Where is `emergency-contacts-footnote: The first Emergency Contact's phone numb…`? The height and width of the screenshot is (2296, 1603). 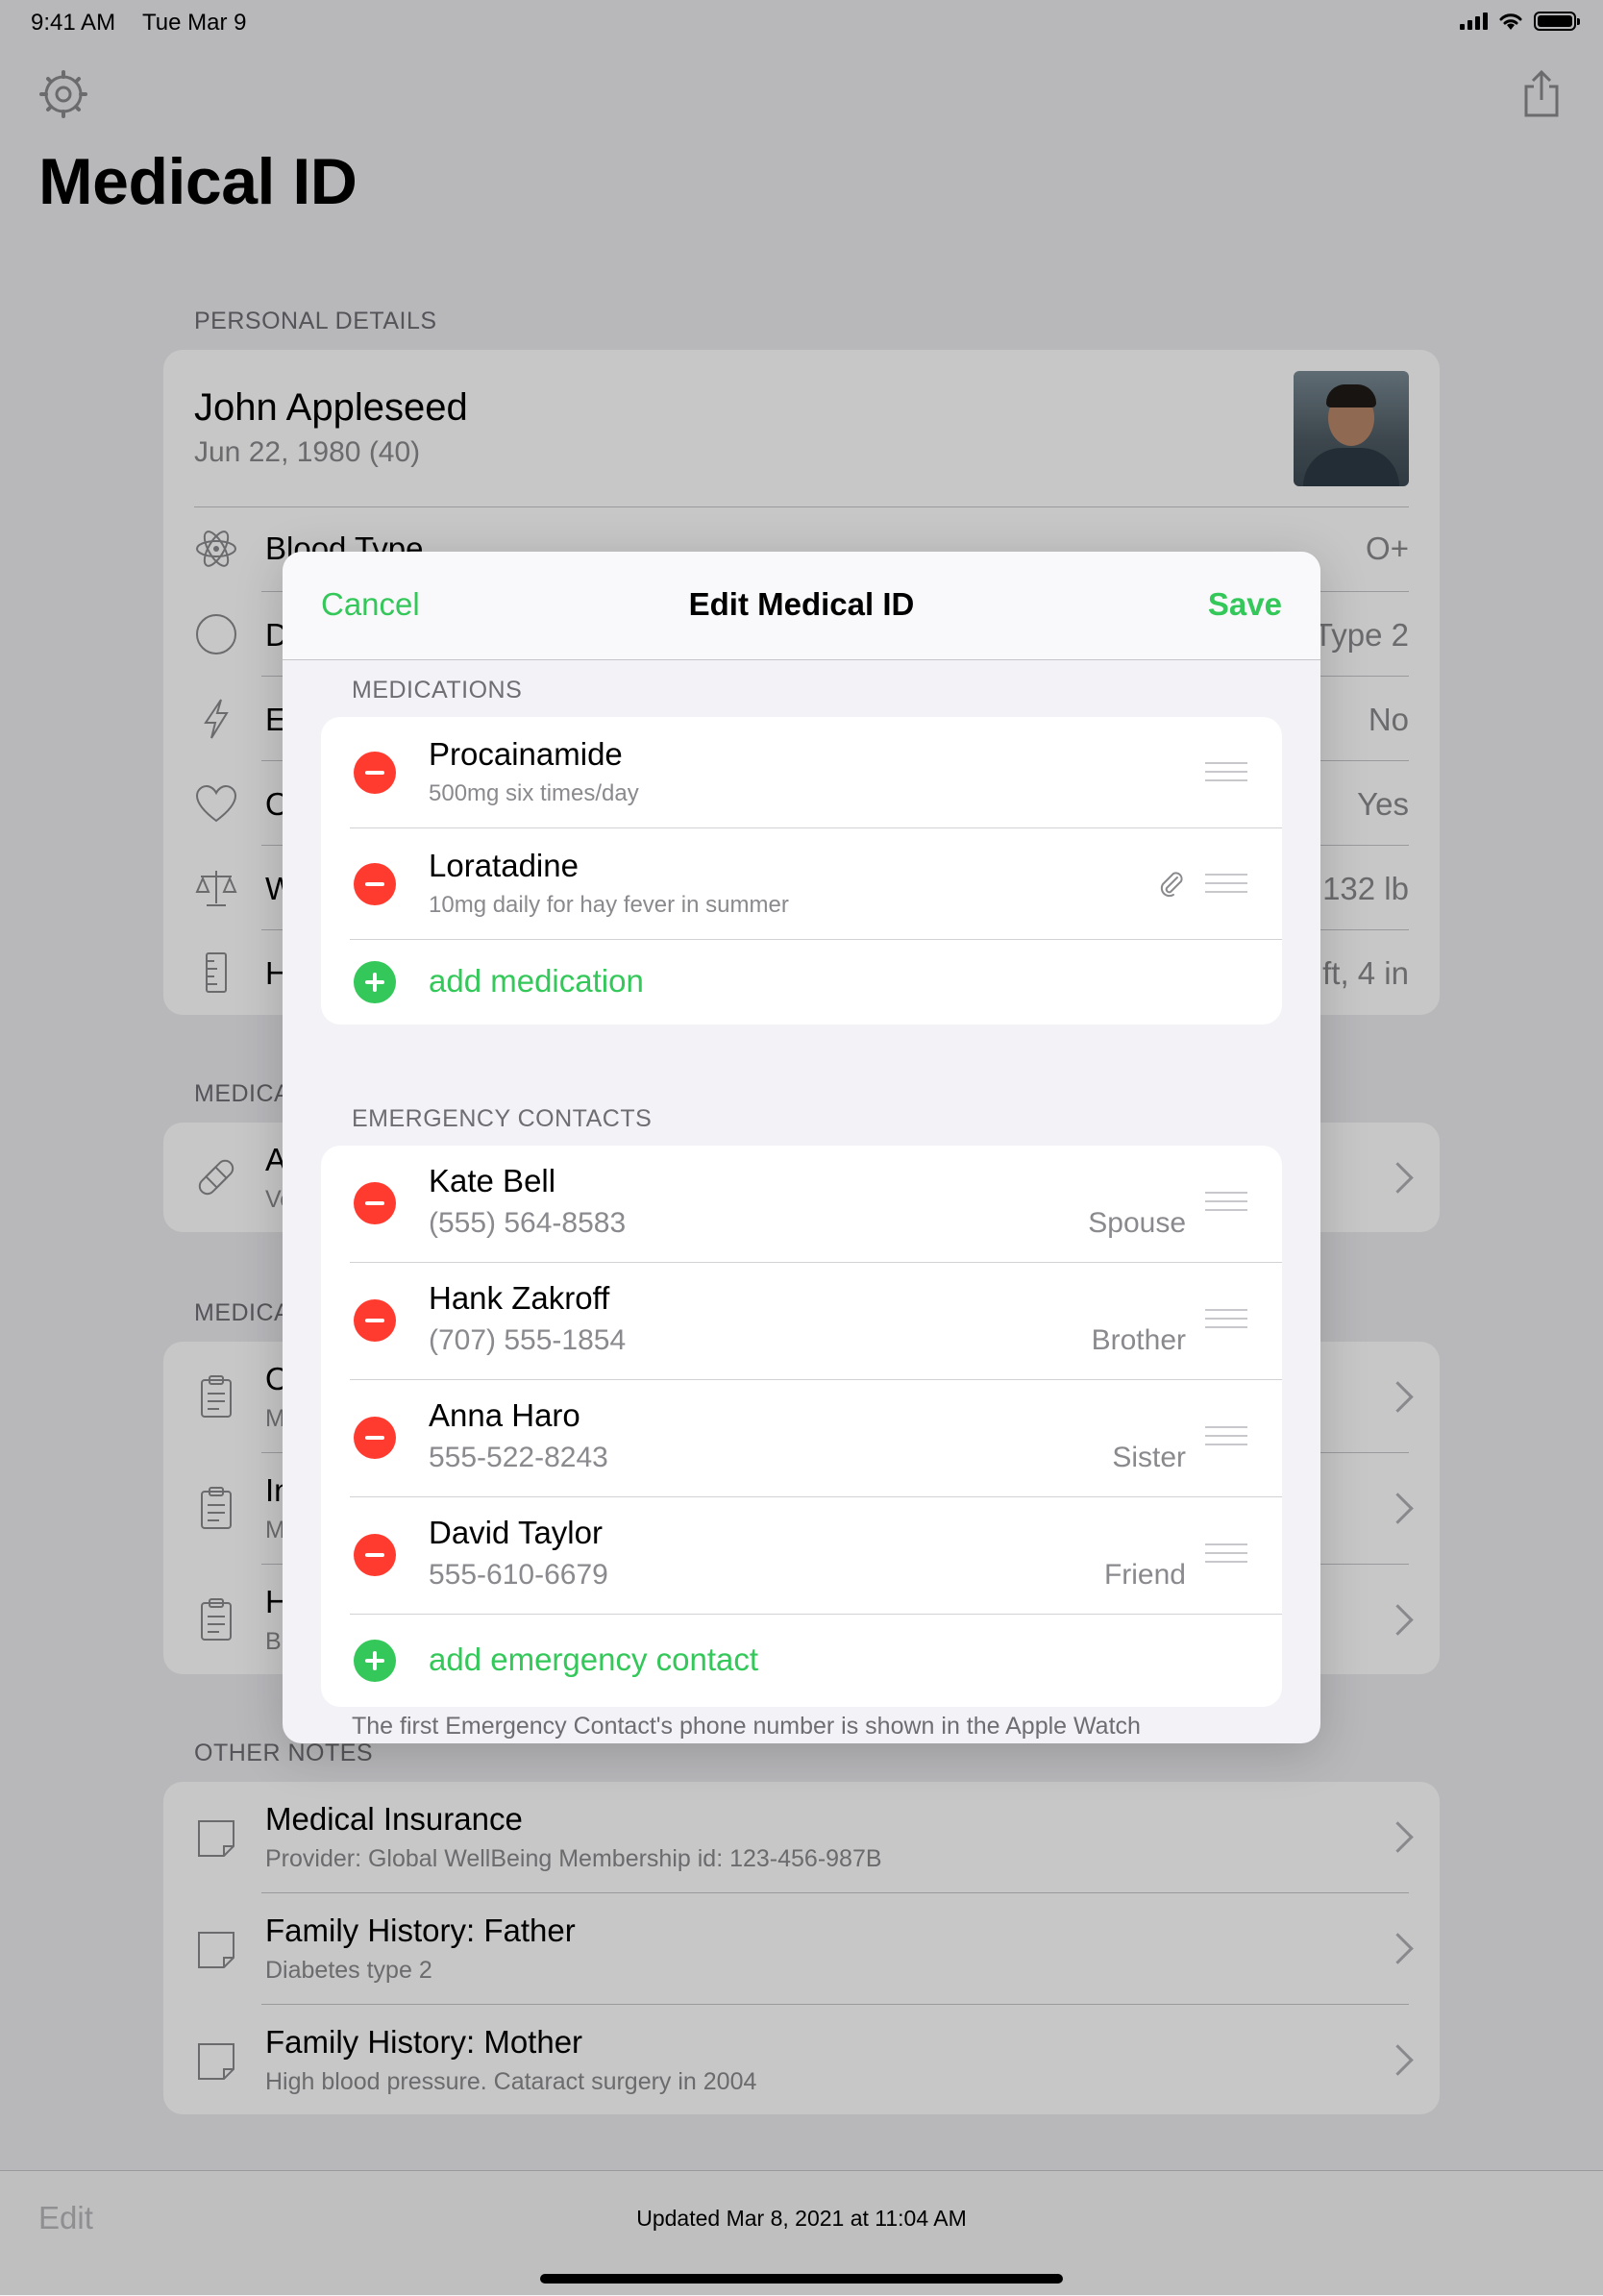
emergency-contacts-footnote: The first Emergency Contact's phone numb… is located at coordinates (747, 1726).